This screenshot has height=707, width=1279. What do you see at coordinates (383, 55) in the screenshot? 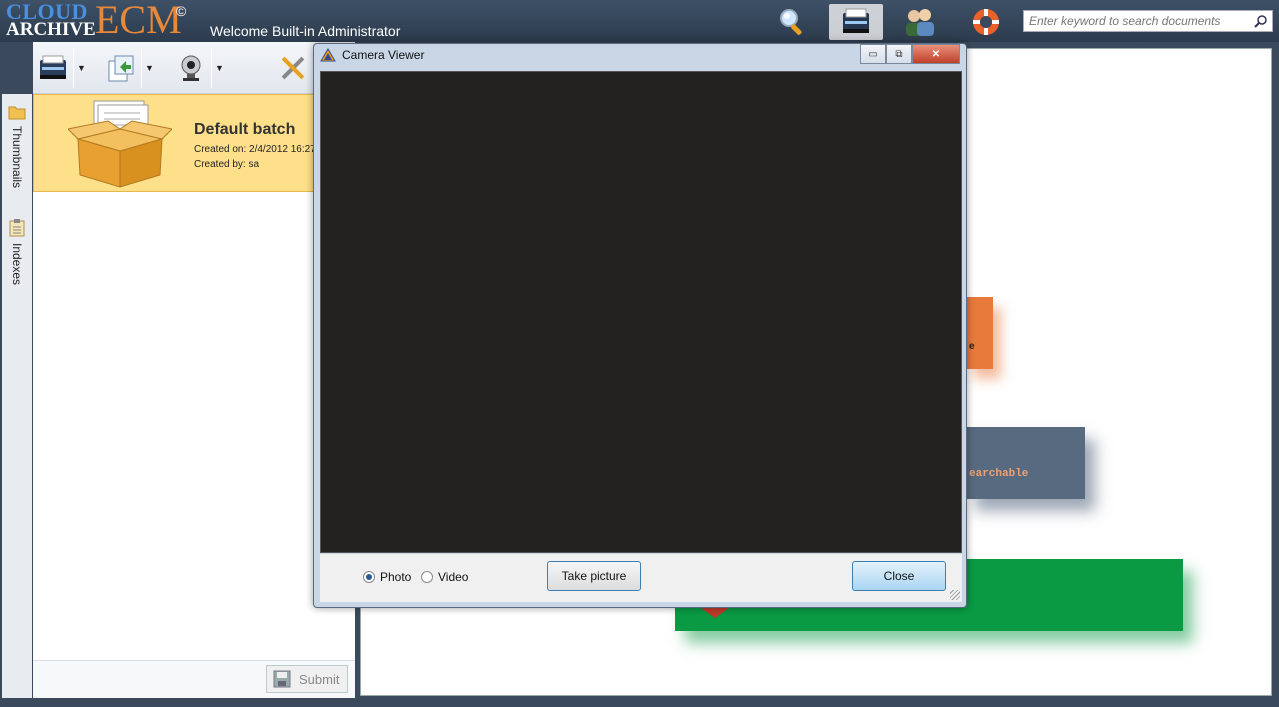
I see `dialog-title: Camera Viewer` at bounding box center [383, 55].